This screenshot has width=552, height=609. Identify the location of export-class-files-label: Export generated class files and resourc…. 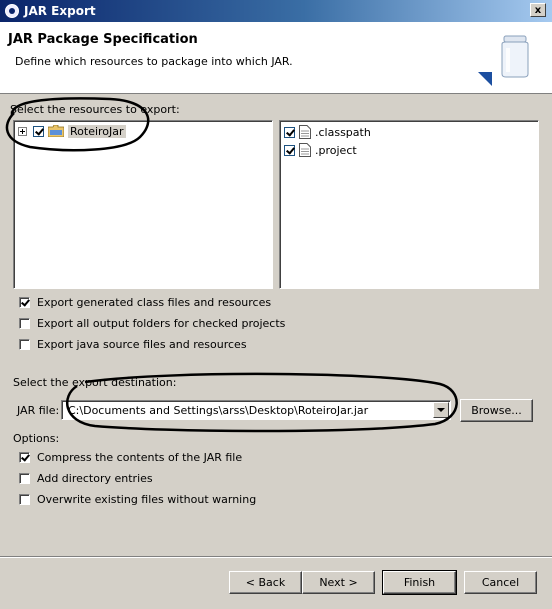
(154, 302).